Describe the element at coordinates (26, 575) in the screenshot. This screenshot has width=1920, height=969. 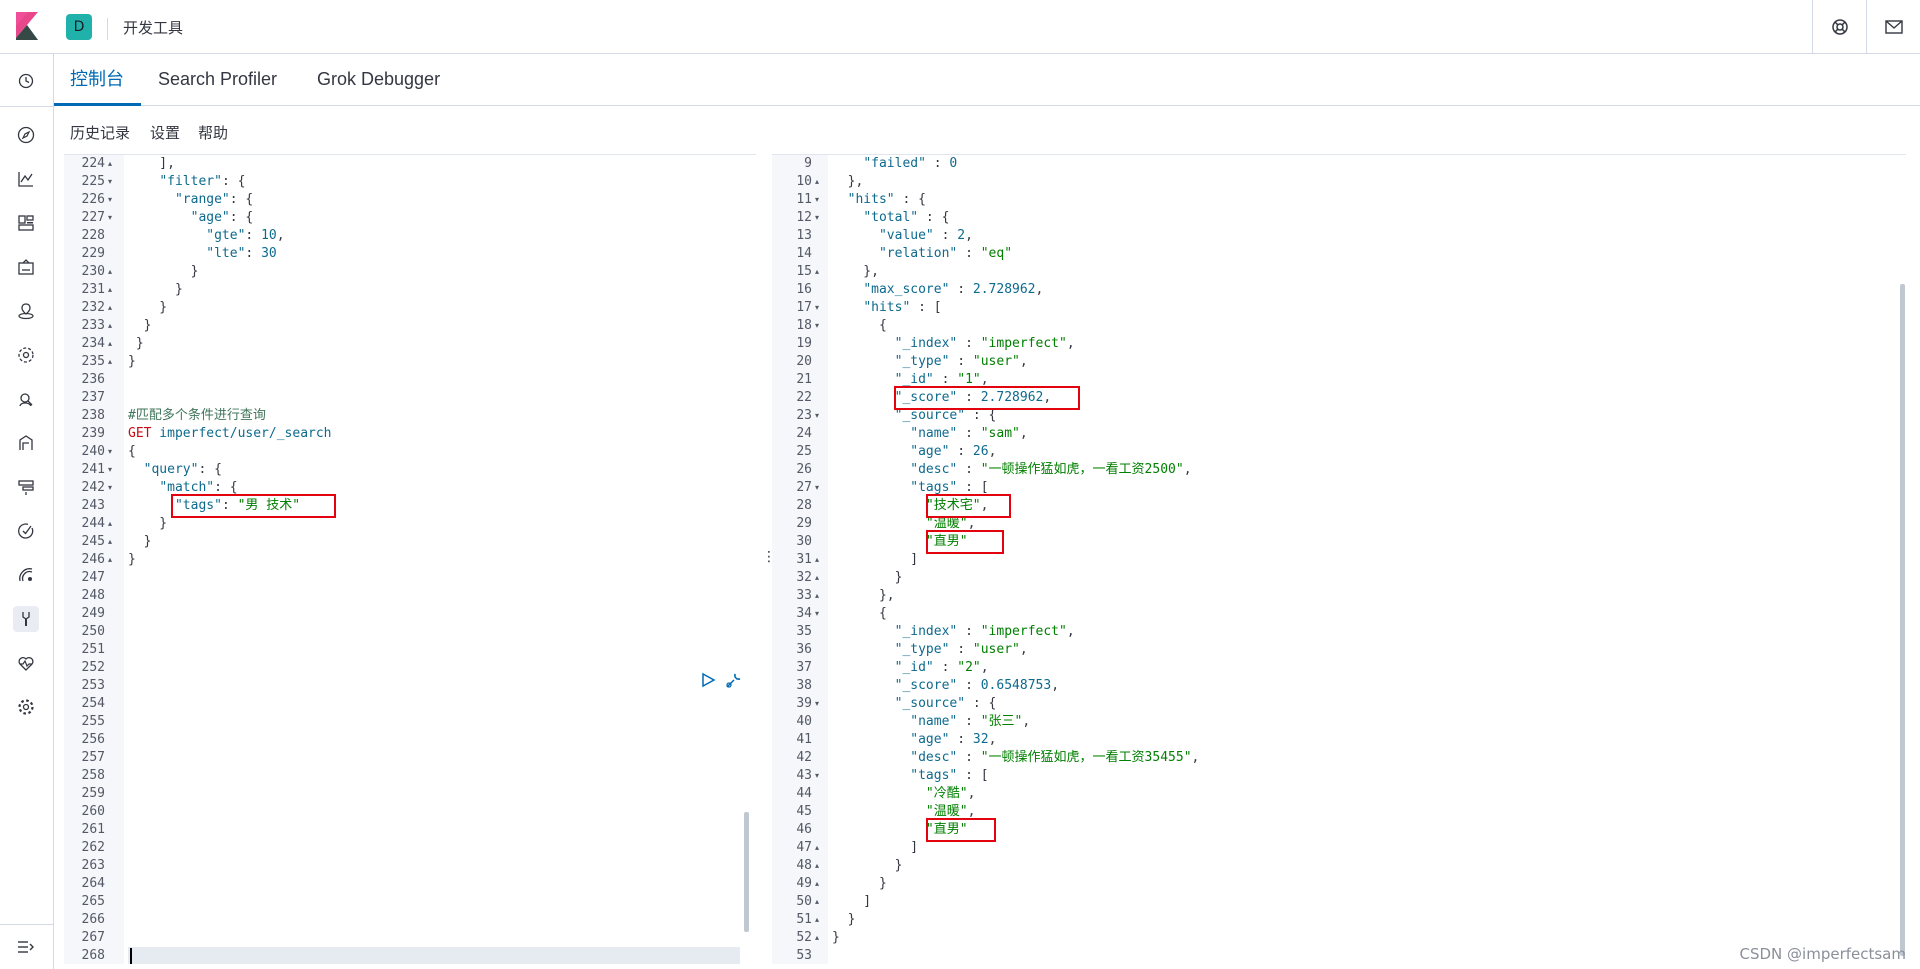
I see `nav-siem` at that location.